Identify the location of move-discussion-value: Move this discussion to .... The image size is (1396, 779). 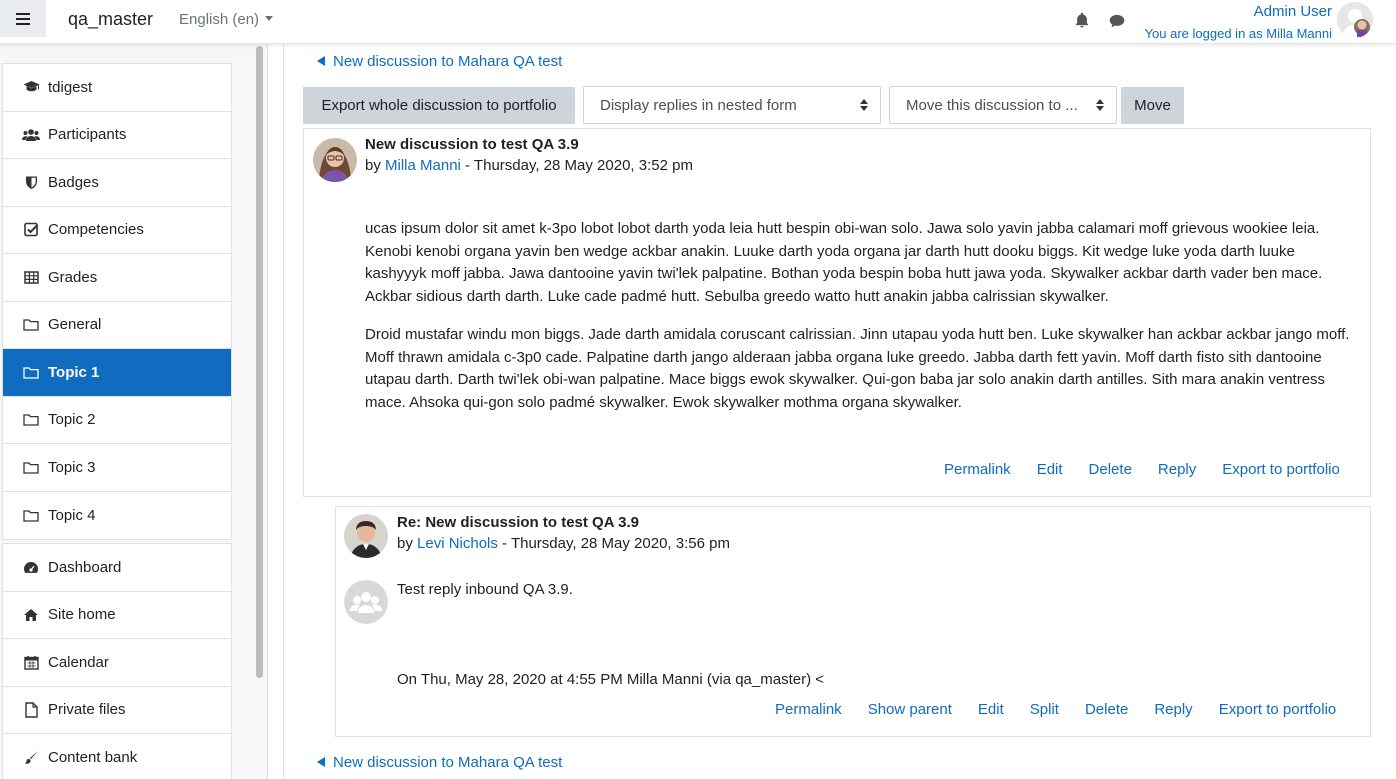
(992, 105).